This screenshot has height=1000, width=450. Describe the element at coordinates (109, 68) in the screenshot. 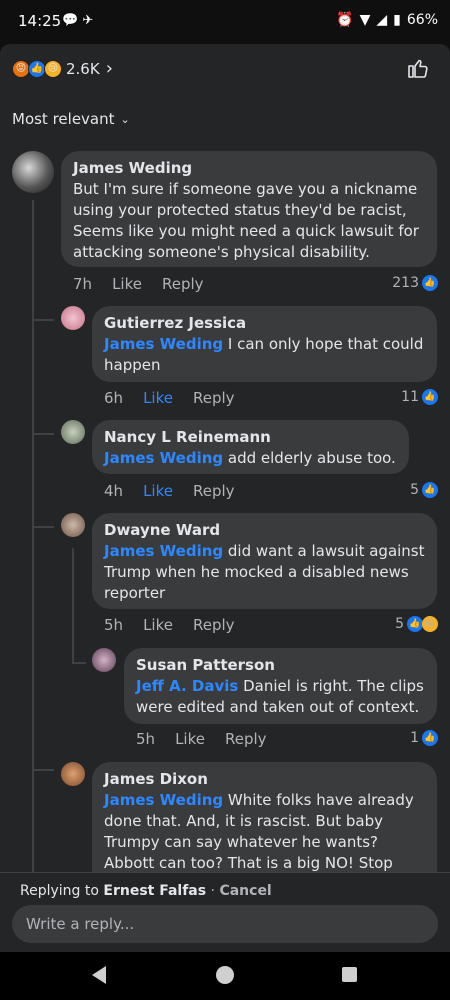

I see `chevron-right-icon: ›` at that location.